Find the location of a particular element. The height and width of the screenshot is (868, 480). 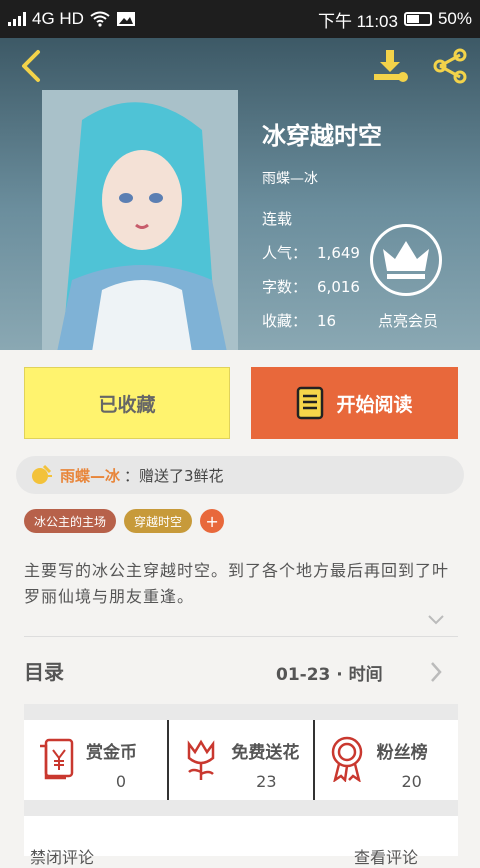

share-icon is located at coordinates (450, 66).